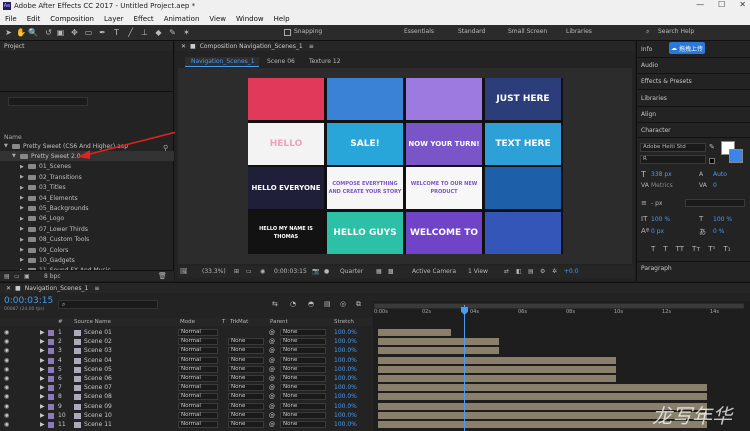  Describe the element at coordinates (718, 231) in the screenshot. I see `tsume-value: 0 %` at that location.